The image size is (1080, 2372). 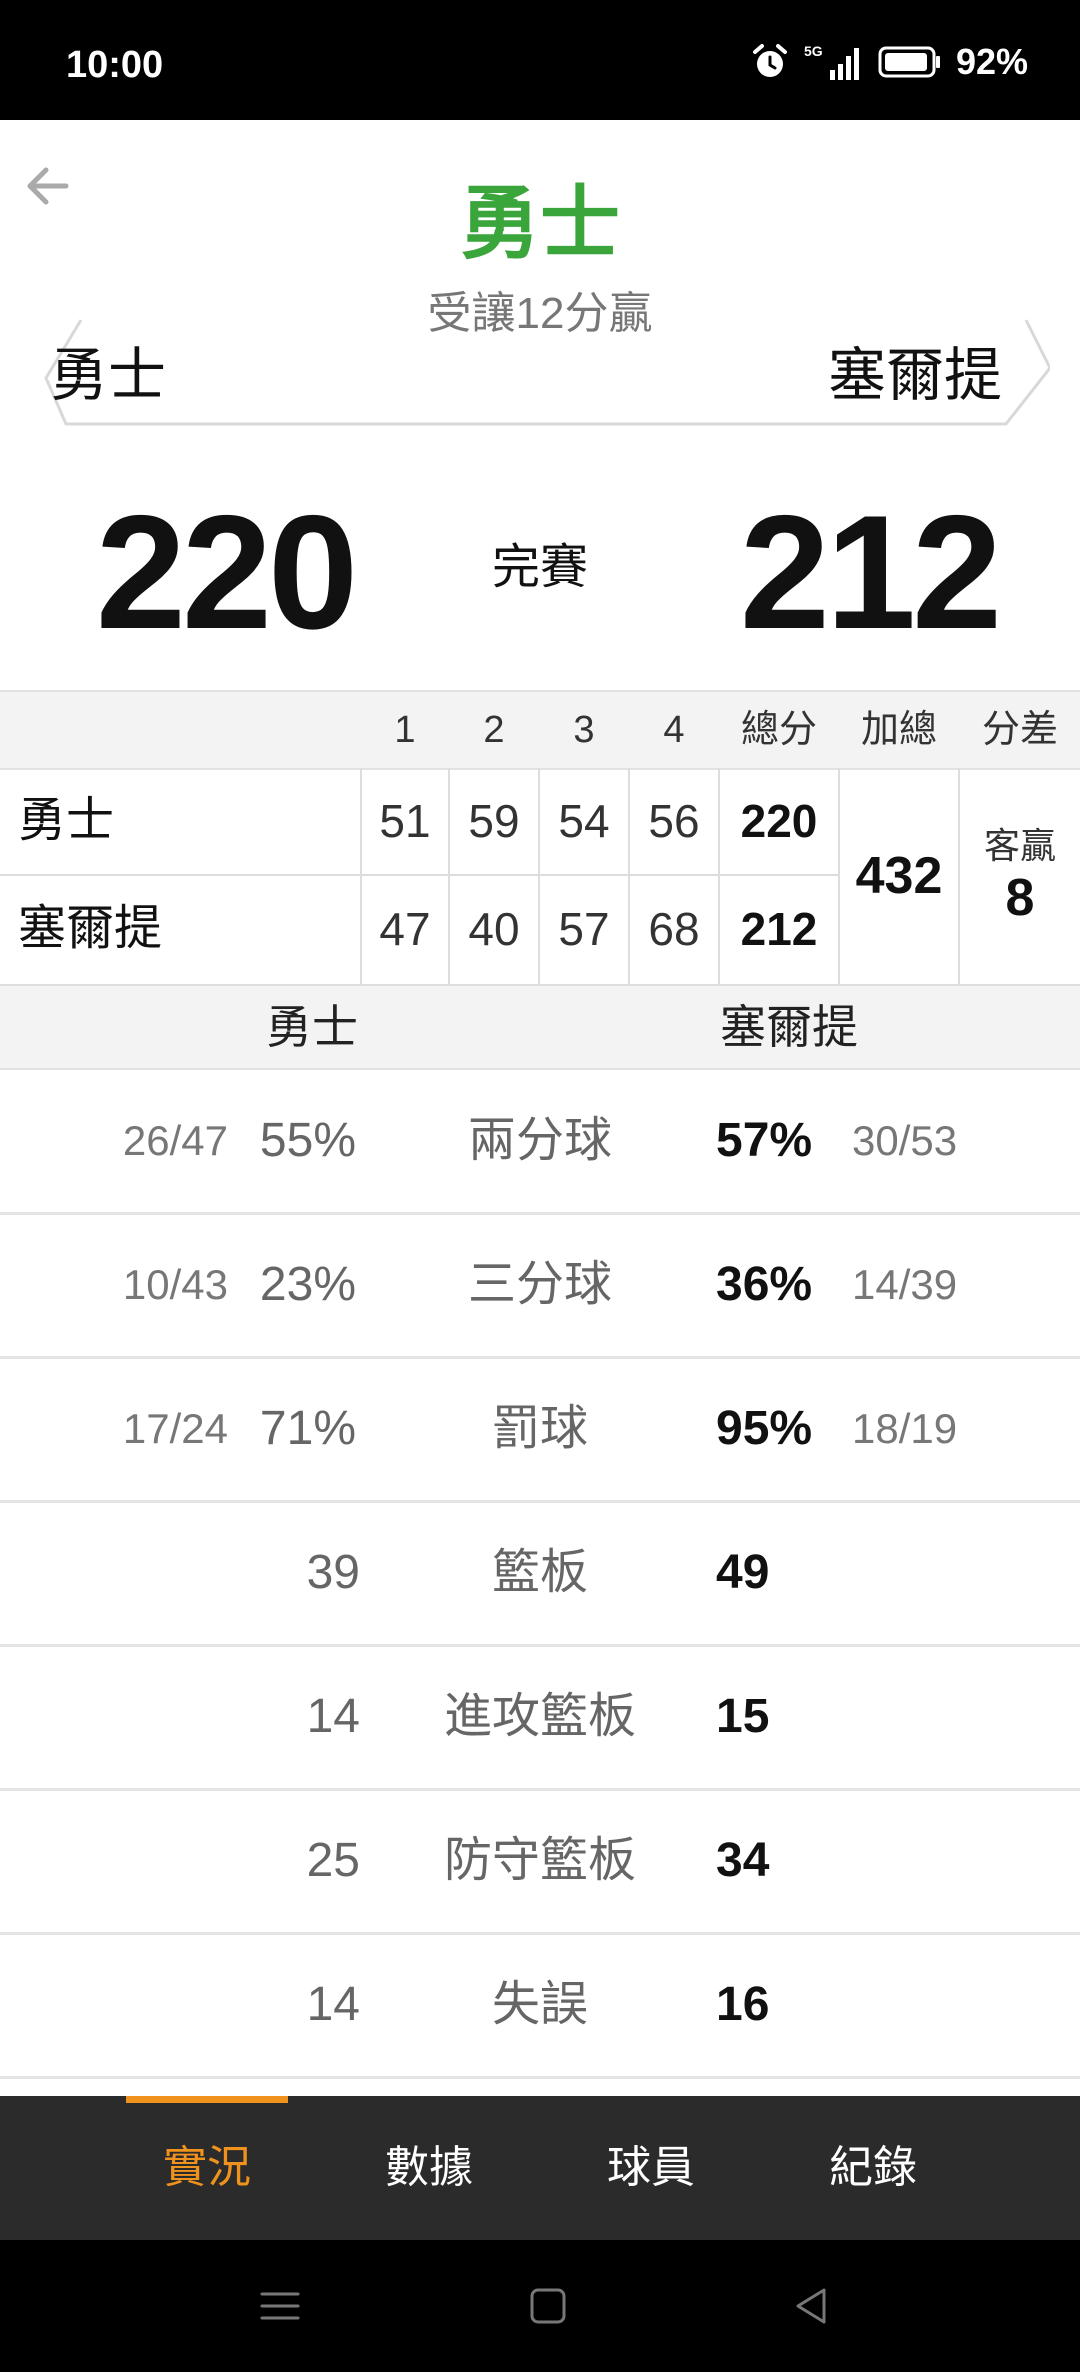 I want to click on stat-label: 防守籃板, so click(x=539, y=1860).